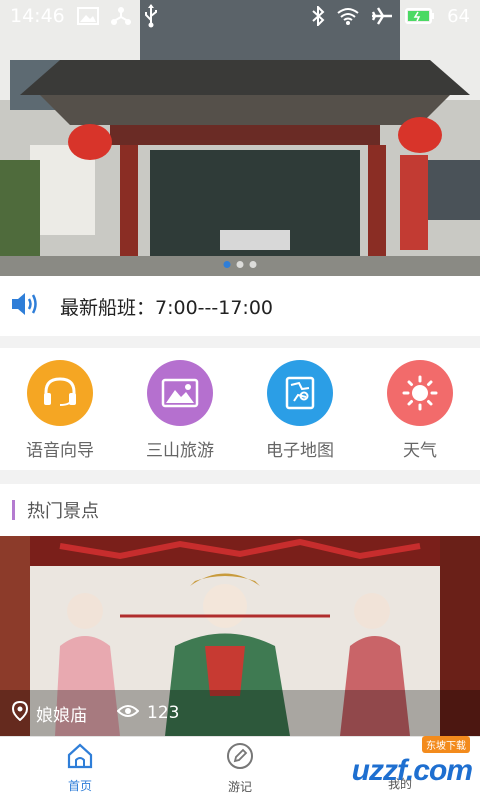 This screenshot has width=480, height=800. Describe the element at coordinates (240, 758) in the screenshot. I see `pen-icon` at that location.